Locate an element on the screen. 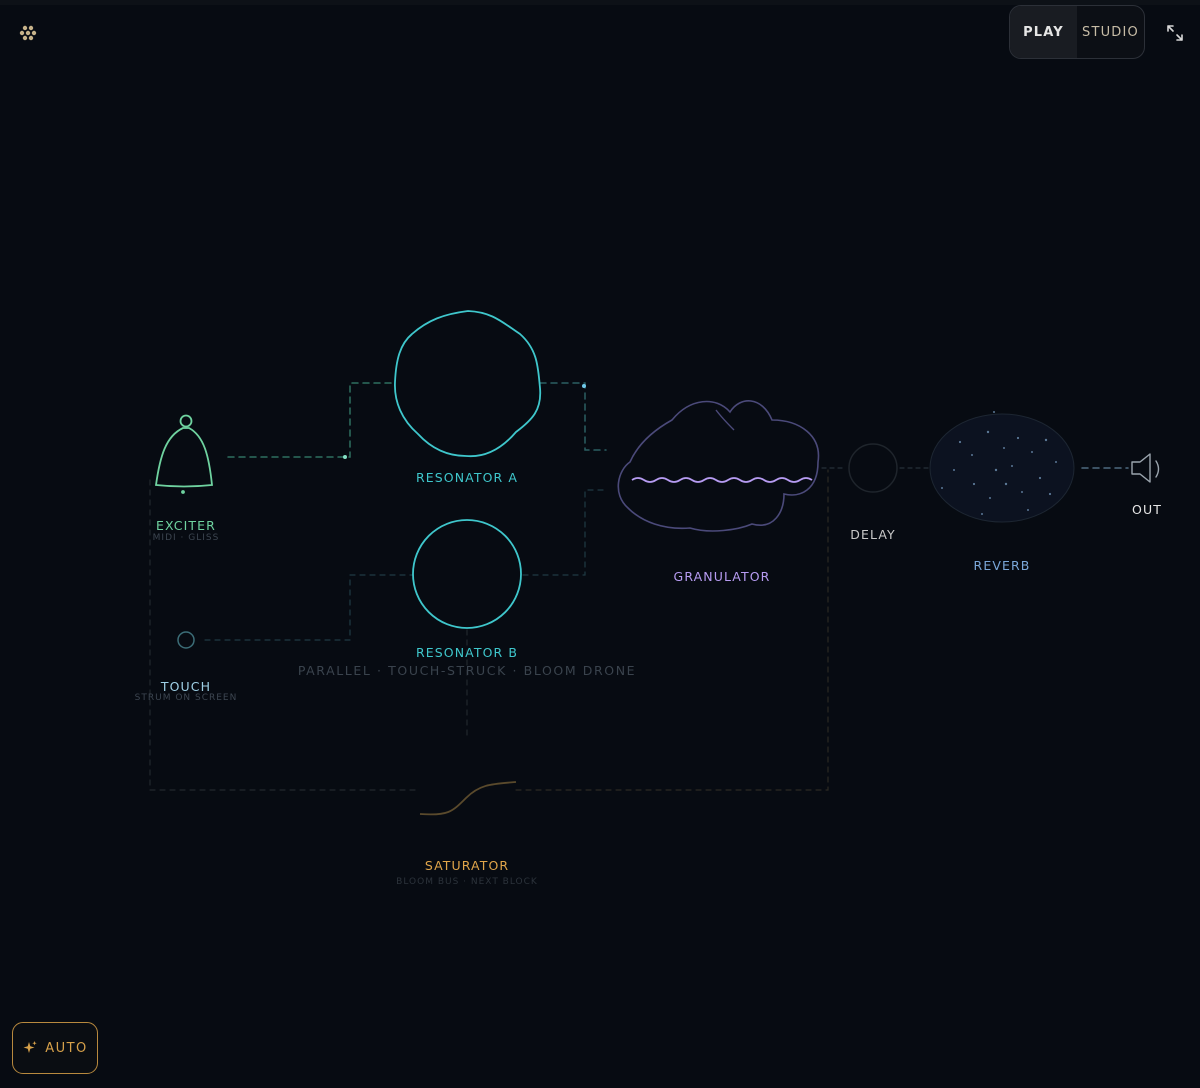  mode-toggle: PLAY STUDIO is located at coordinates (1077, 32).